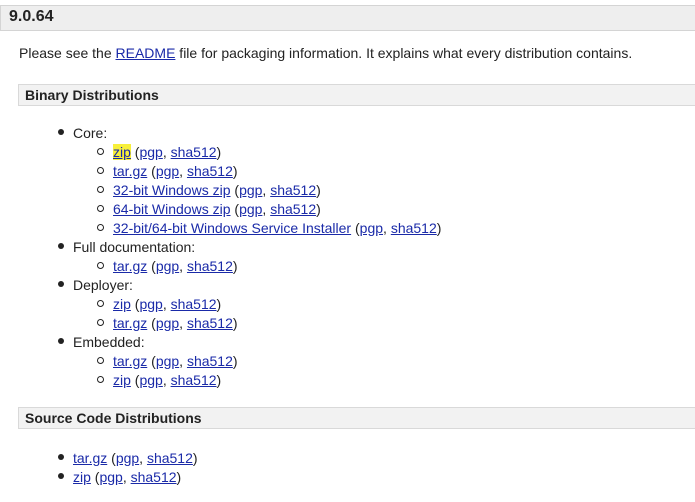 The height and width of the screenshot is (502, 695). Describe the element at coordinates (170, 458) in the screenshot. I see `source-targz-sha512-link: sha512` at that location.